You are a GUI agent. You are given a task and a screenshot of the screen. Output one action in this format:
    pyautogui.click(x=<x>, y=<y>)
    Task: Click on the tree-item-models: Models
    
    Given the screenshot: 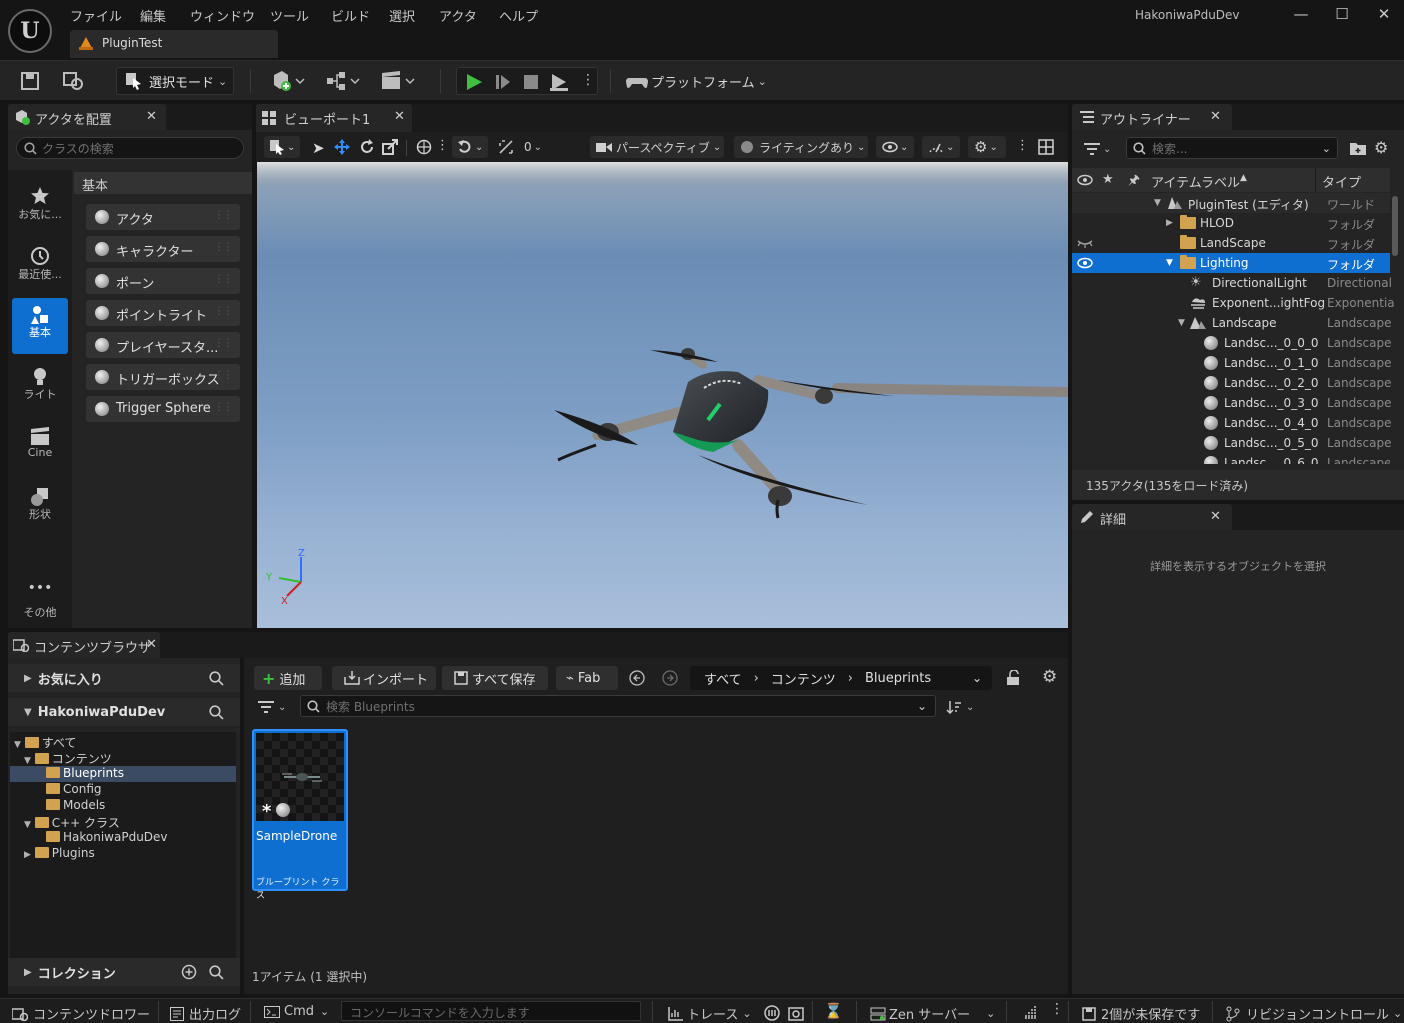 What is the action you would take?
    pyautogui.click(x=75, y=806)
    